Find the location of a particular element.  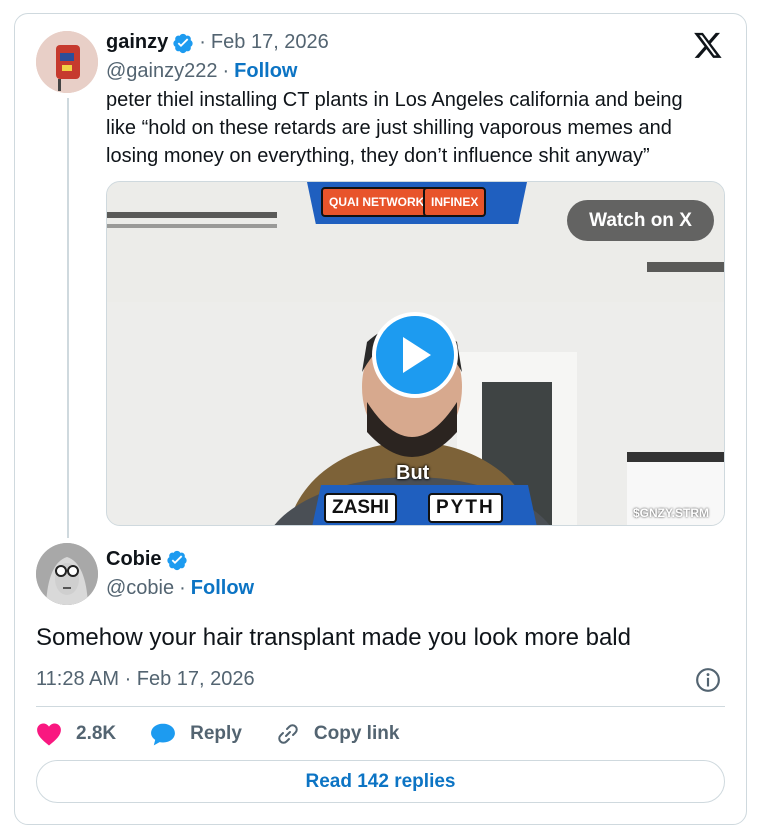

like-button: 2.8K is located at coordinates (76, 734).